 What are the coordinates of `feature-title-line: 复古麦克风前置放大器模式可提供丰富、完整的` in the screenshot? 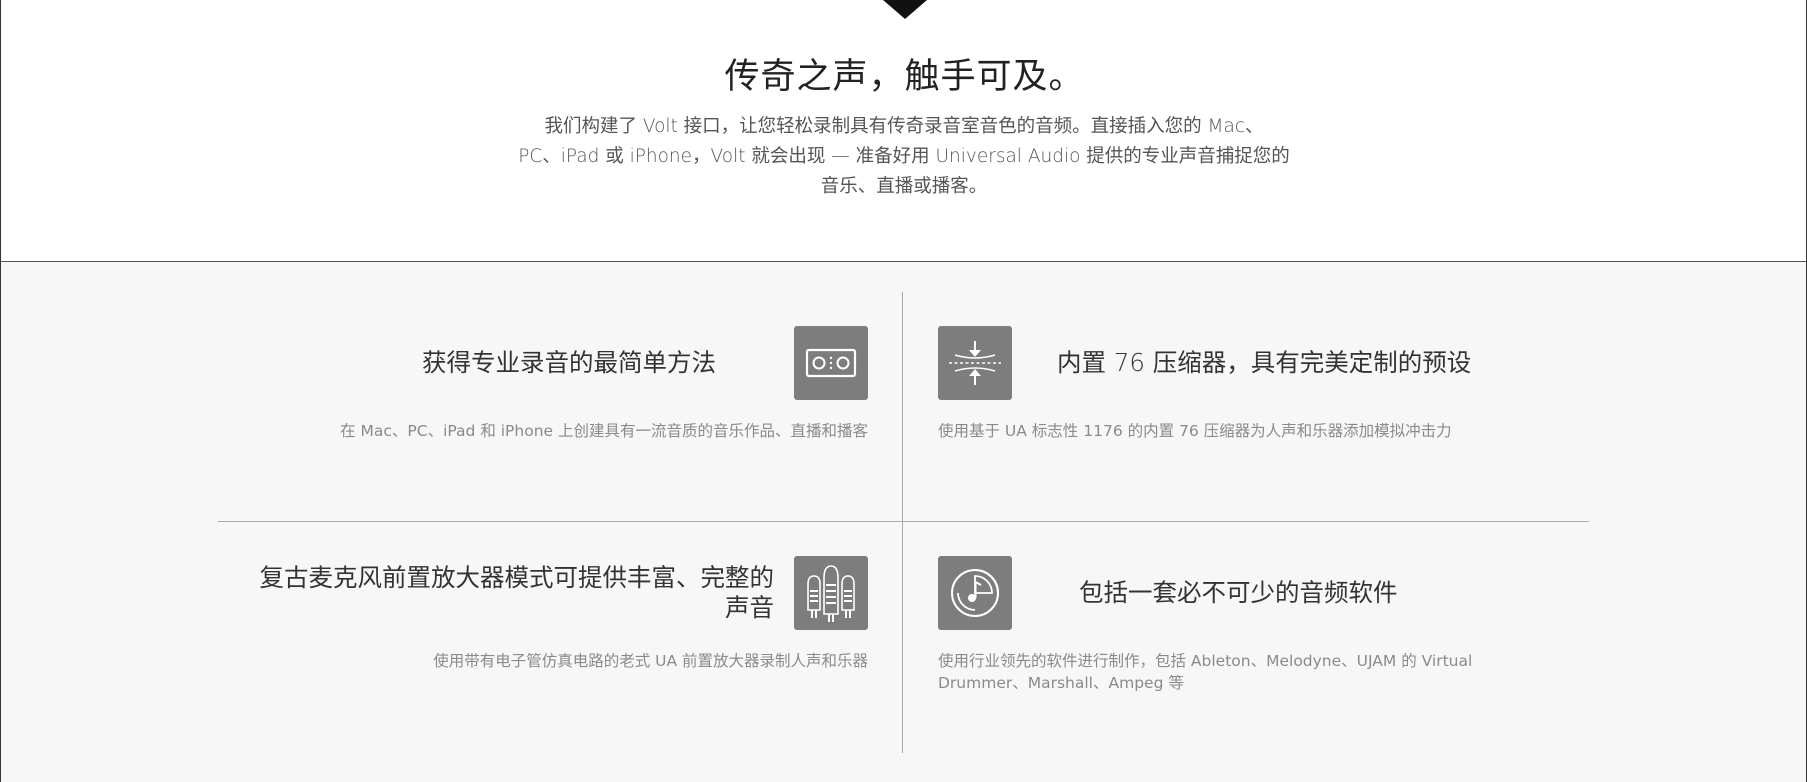 It's located at (517, 577).